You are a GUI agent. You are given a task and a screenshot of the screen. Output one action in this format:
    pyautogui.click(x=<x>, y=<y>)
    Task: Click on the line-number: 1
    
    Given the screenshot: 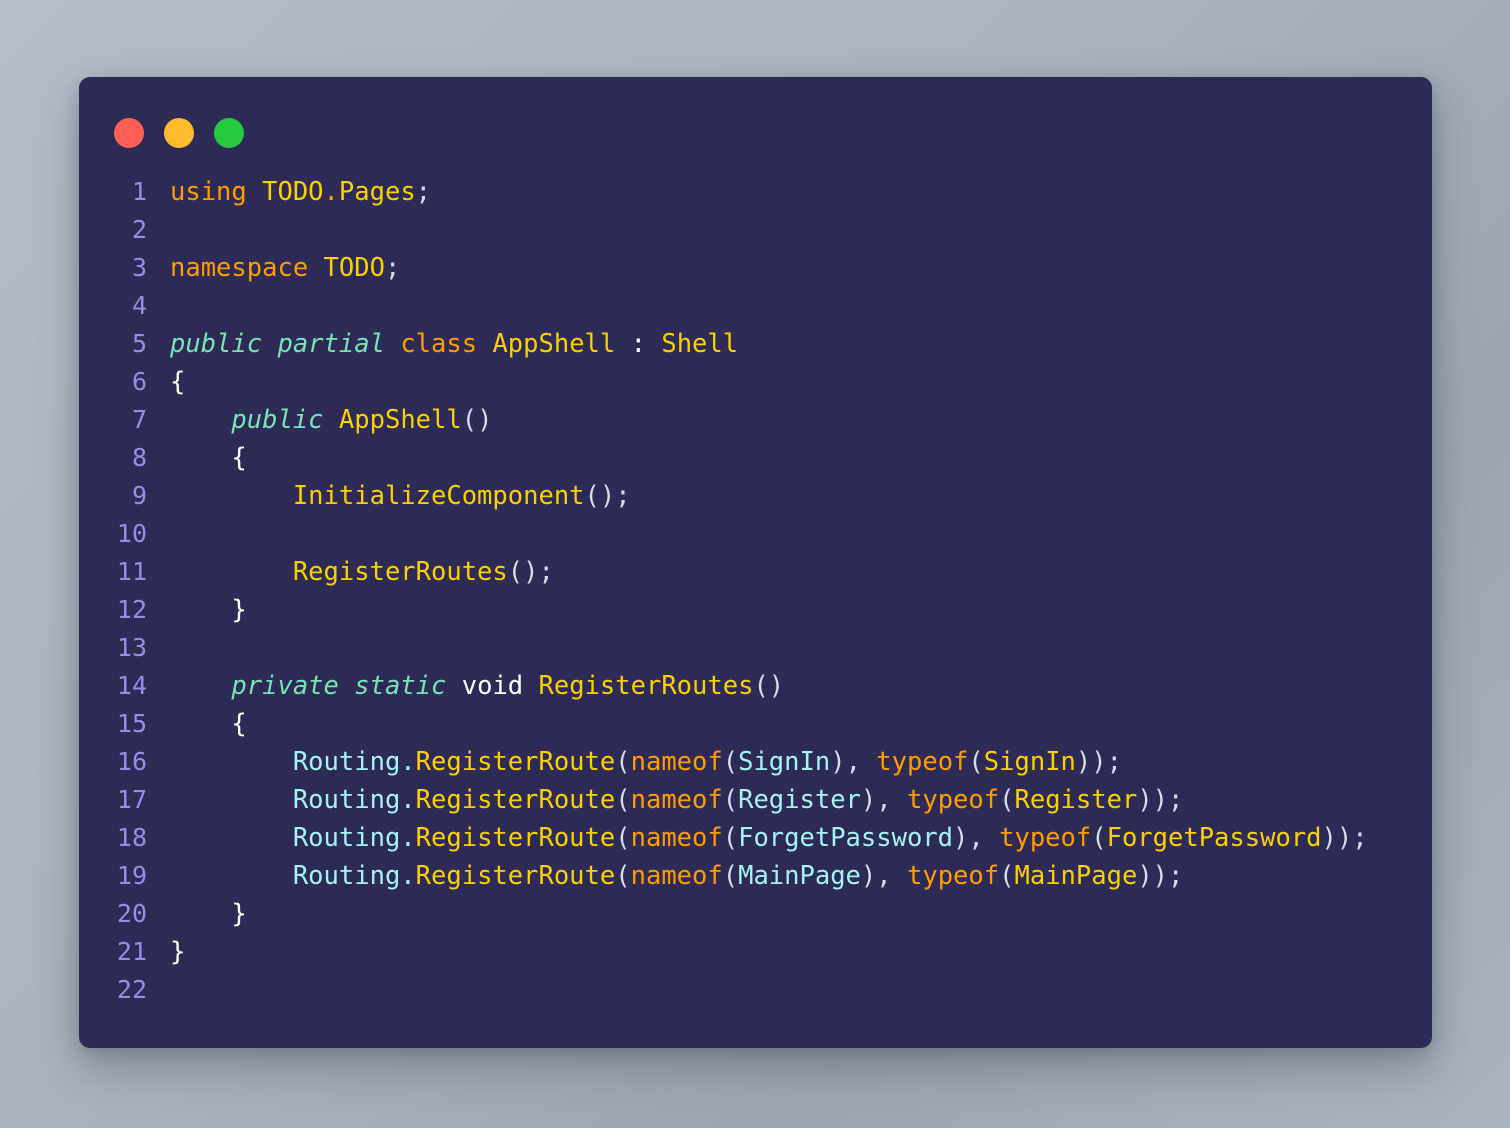 What is the action you would take?
    pyautogui.click(x=139, y=191)
    